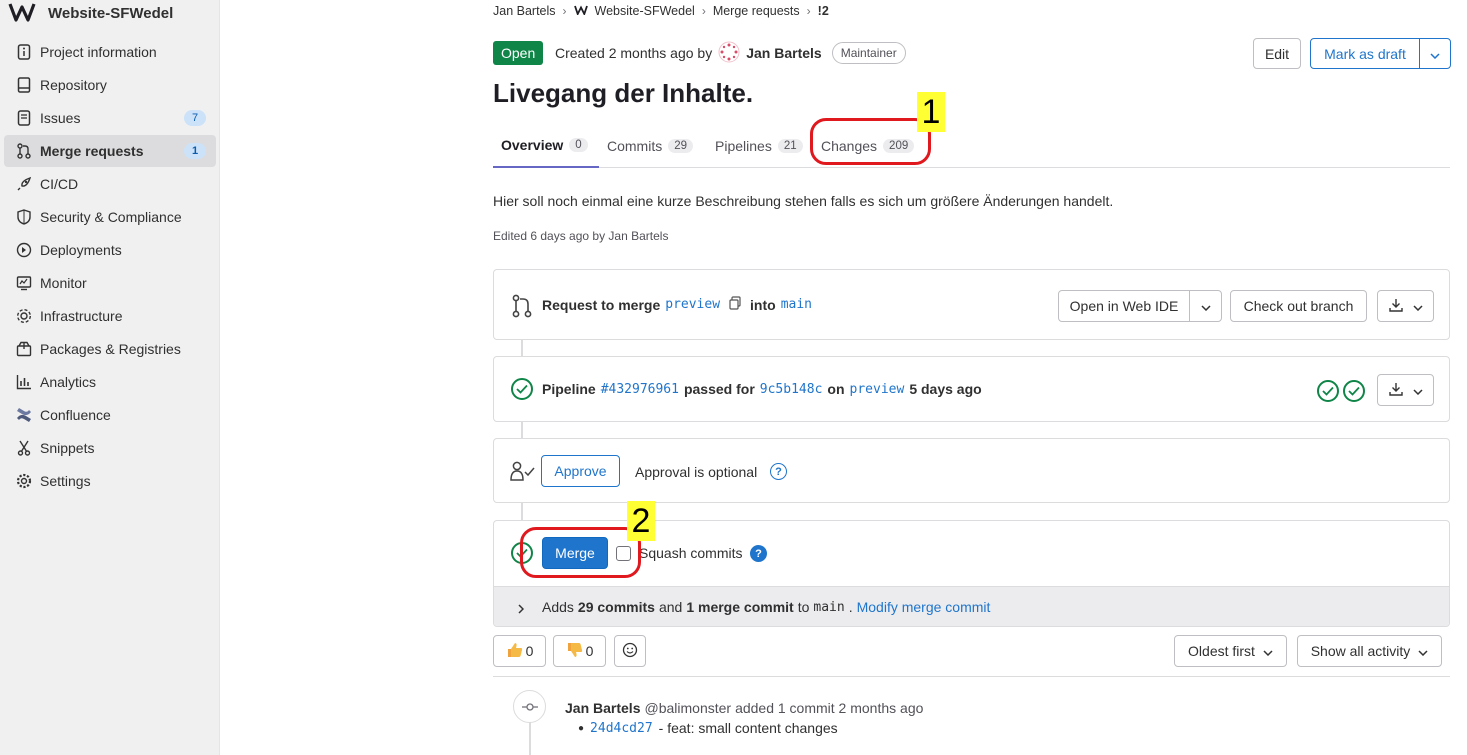 The image size is (1467, 755). What do you see at coordinates (110, 481) in the screenshot?
I see `sidebar-item-settings: Settings` at bounding box center [110, 481].